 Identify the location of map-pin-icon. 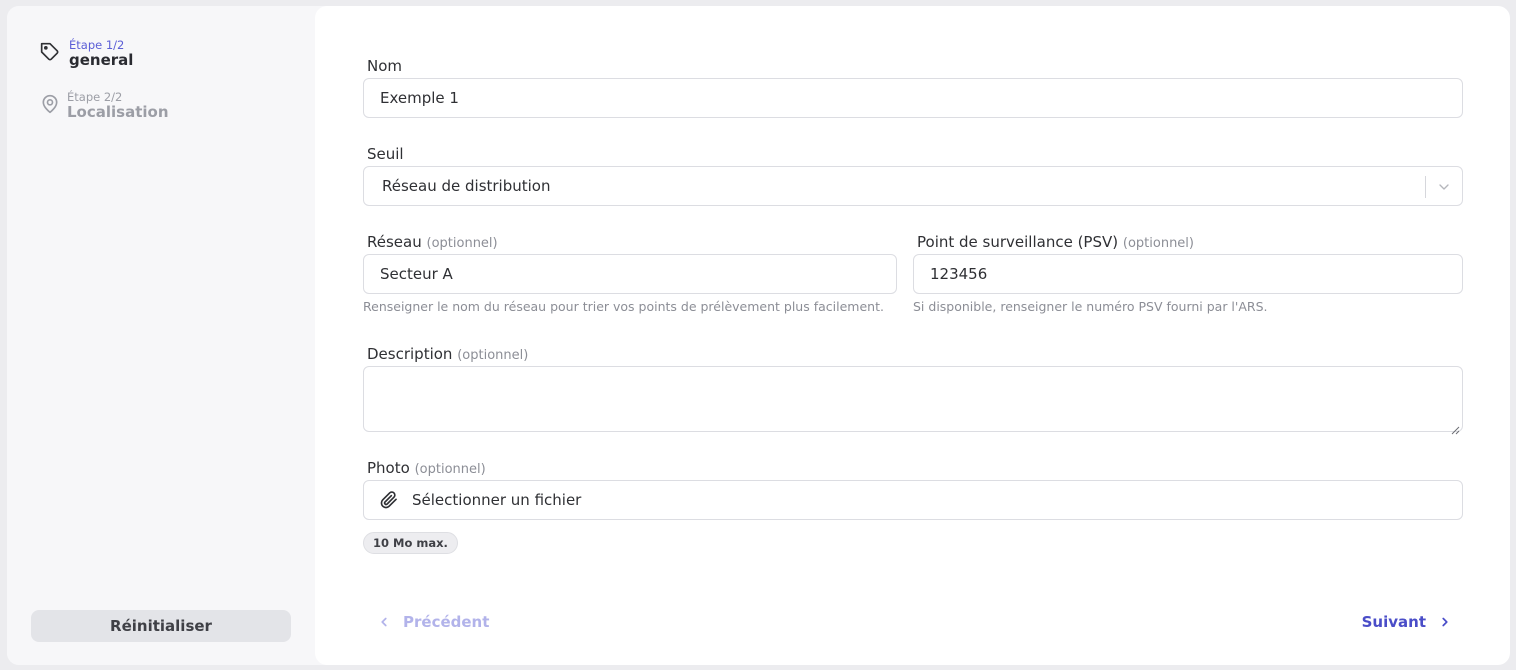
(50, 104).